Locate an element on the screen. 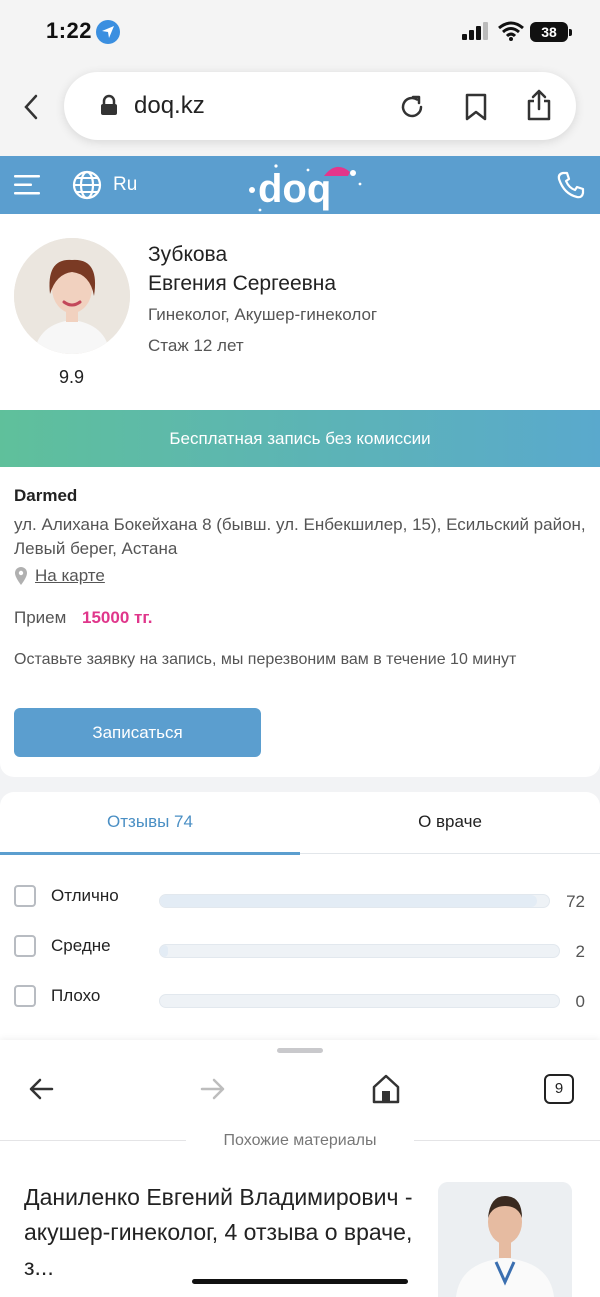  tab-about-doctor: О враче is located at coordinates (450, 822).